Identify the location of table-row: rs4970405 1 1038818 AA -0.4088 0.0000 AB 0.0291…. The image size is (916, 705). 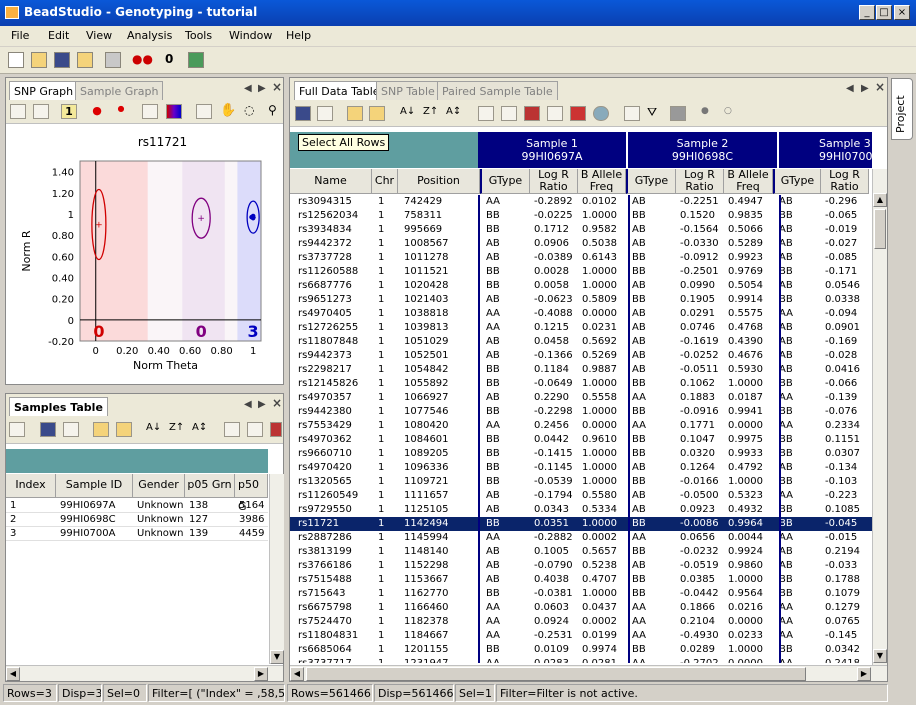
(581, 314).